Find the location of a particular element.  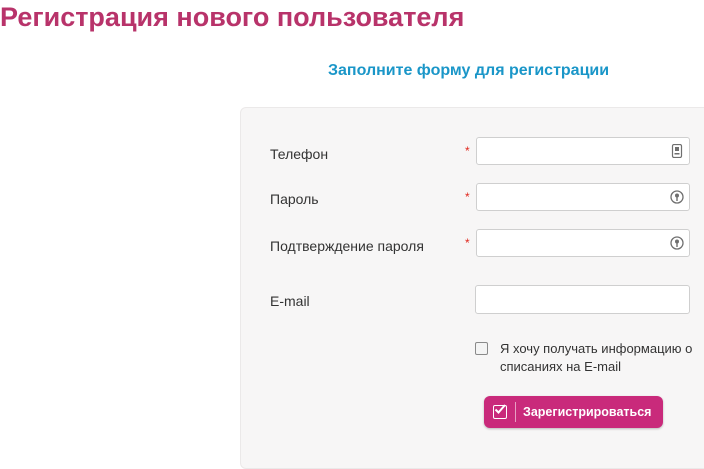

register-button: Зарегистрироваться is located at coordinates (573, 412).